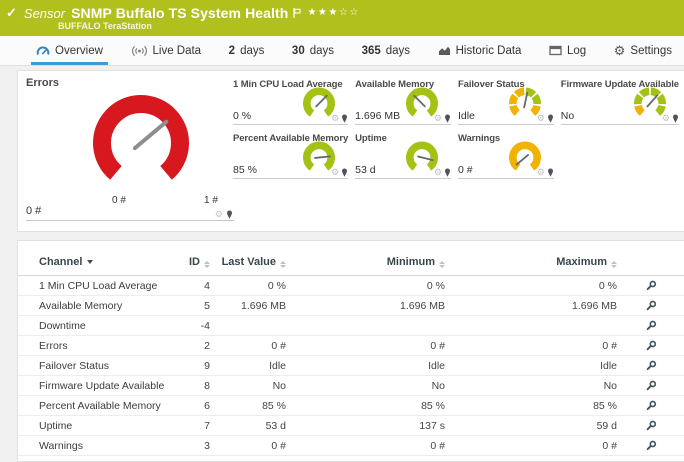  Describe the element at coordinates (207, 286) in the screenshot. I see `channel-id: 4` at that location.